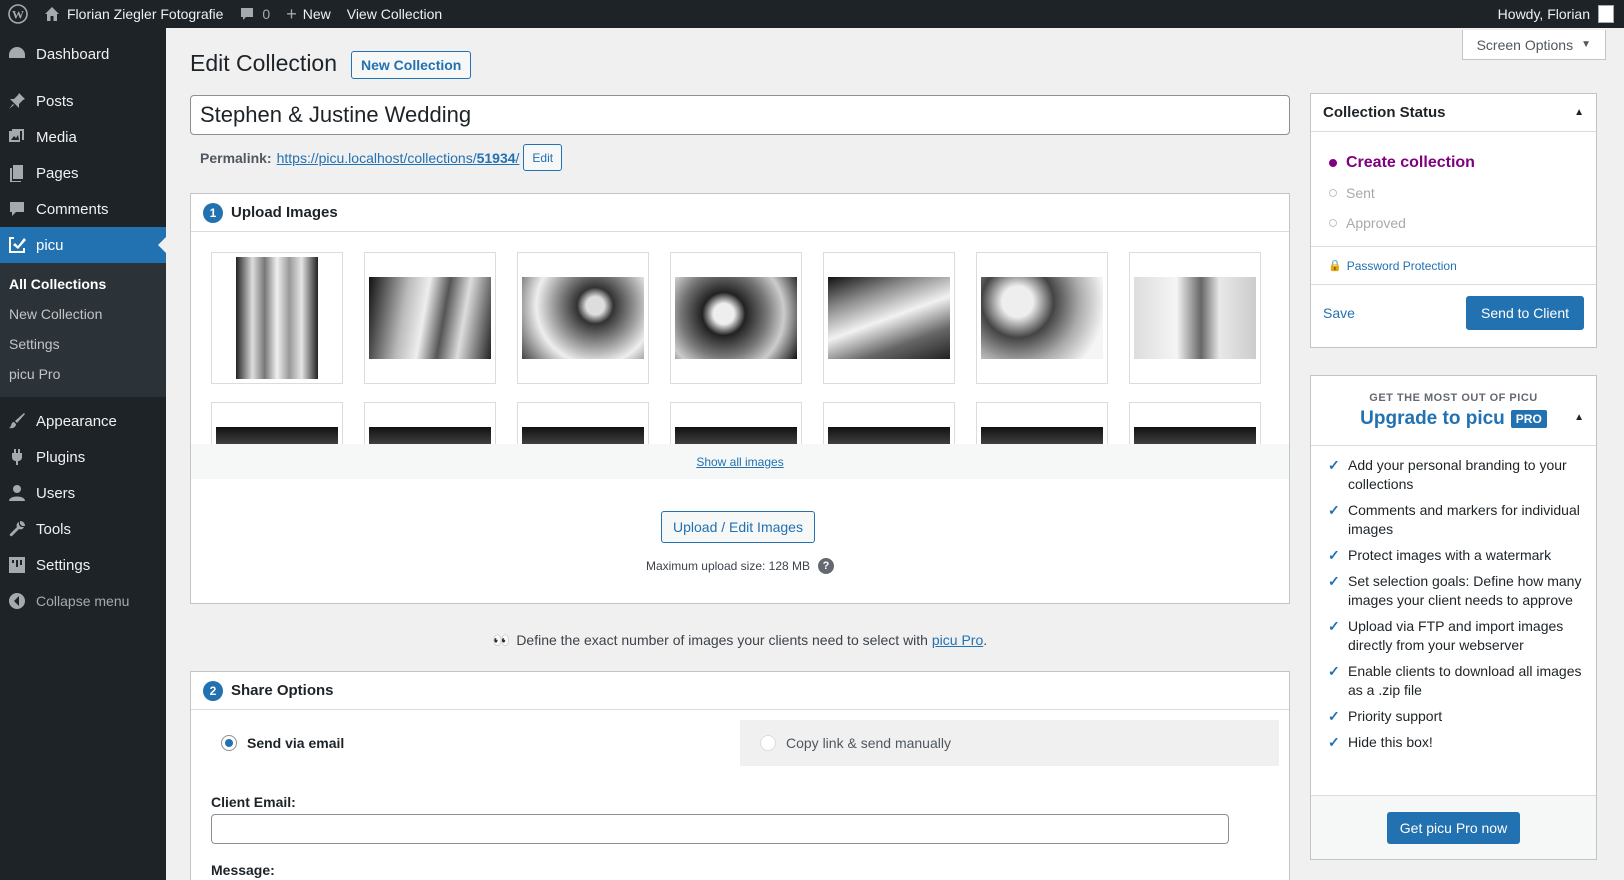  What do you see at coordinates (145, 14) in the screenshot?
I see `site-name: Florian Ziegler Fotografie` at bounding box center [145, 14].